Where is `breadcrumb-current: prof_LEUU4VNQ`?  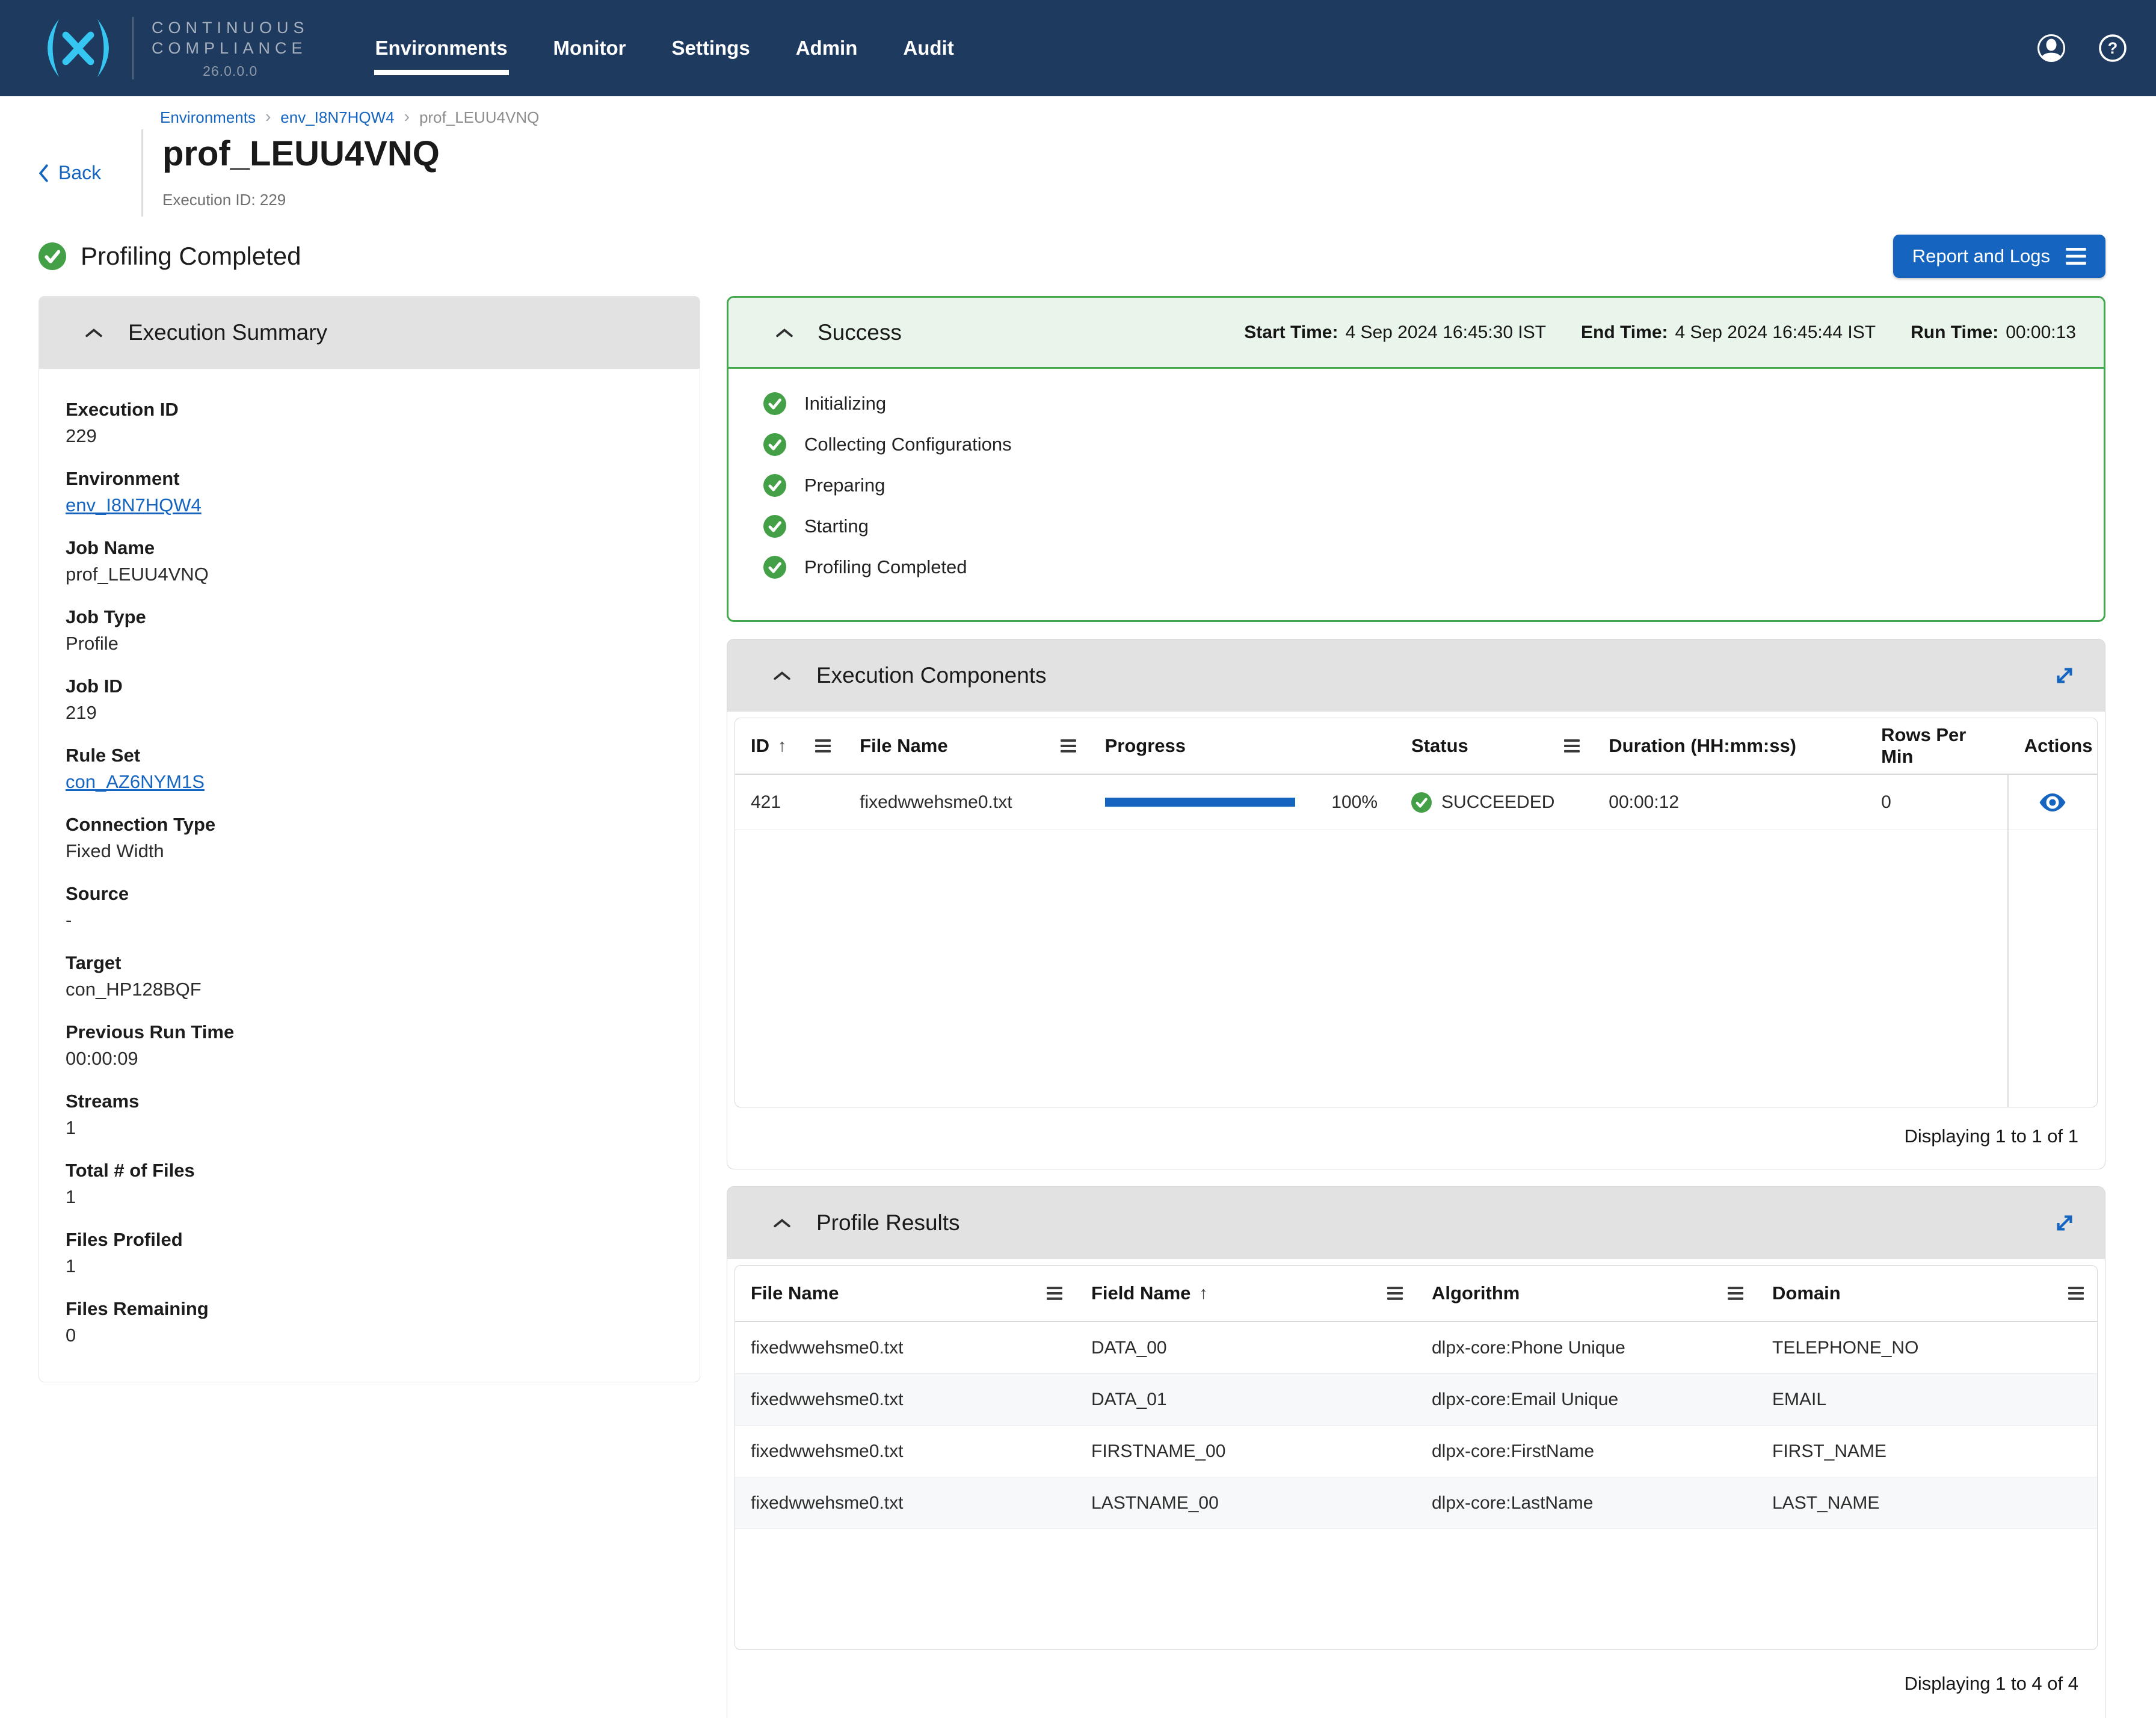 breadcrumb-current: prof_LEUU4VNQ is located at coordinates (479, 117).